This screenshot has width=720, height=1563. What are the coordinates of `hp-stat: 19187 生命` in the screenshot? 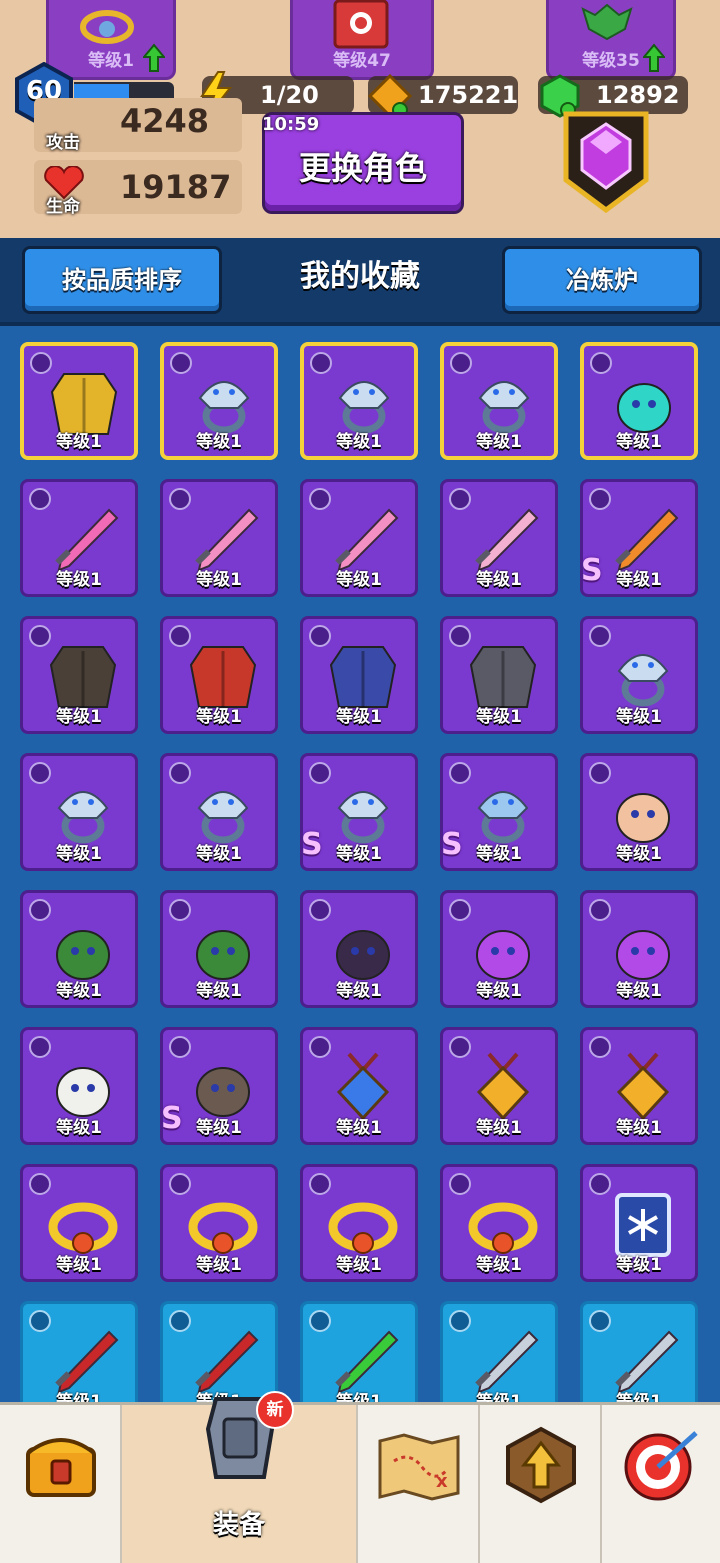 It's located at (138, 188).